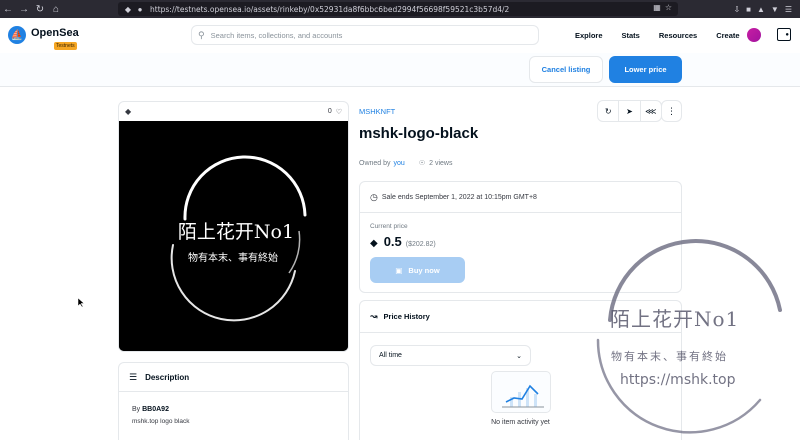 Image resolution: width=800 pixels, height=440 pixels. I want to click on watermark-subtitle: 物有本末、事有終始, so click(669, 356).